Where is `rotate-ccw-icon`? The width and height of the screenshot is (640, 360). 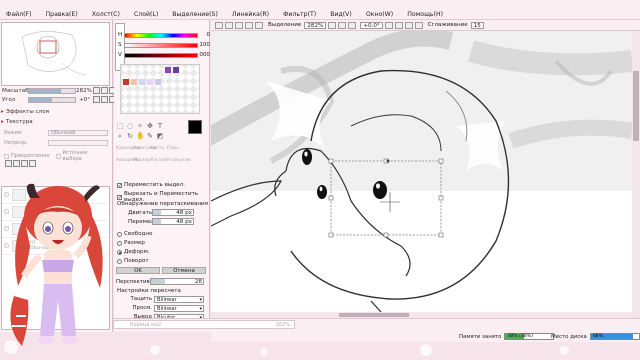 rotate-ccw-icon is located at coordinates (388, 25).